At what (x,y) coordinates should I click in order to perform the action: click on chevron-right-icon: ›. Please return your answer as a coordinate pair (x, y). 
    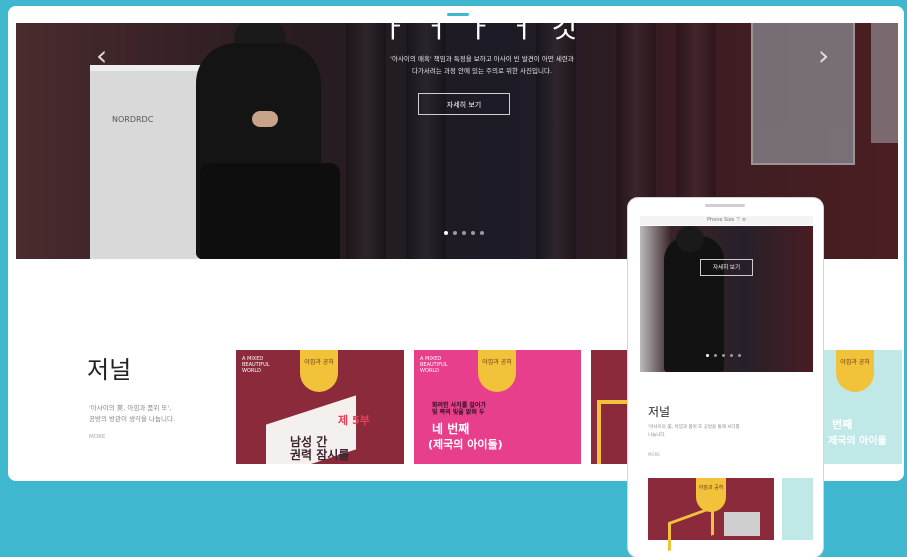
    Looking at the image, I should click on (823, 55).